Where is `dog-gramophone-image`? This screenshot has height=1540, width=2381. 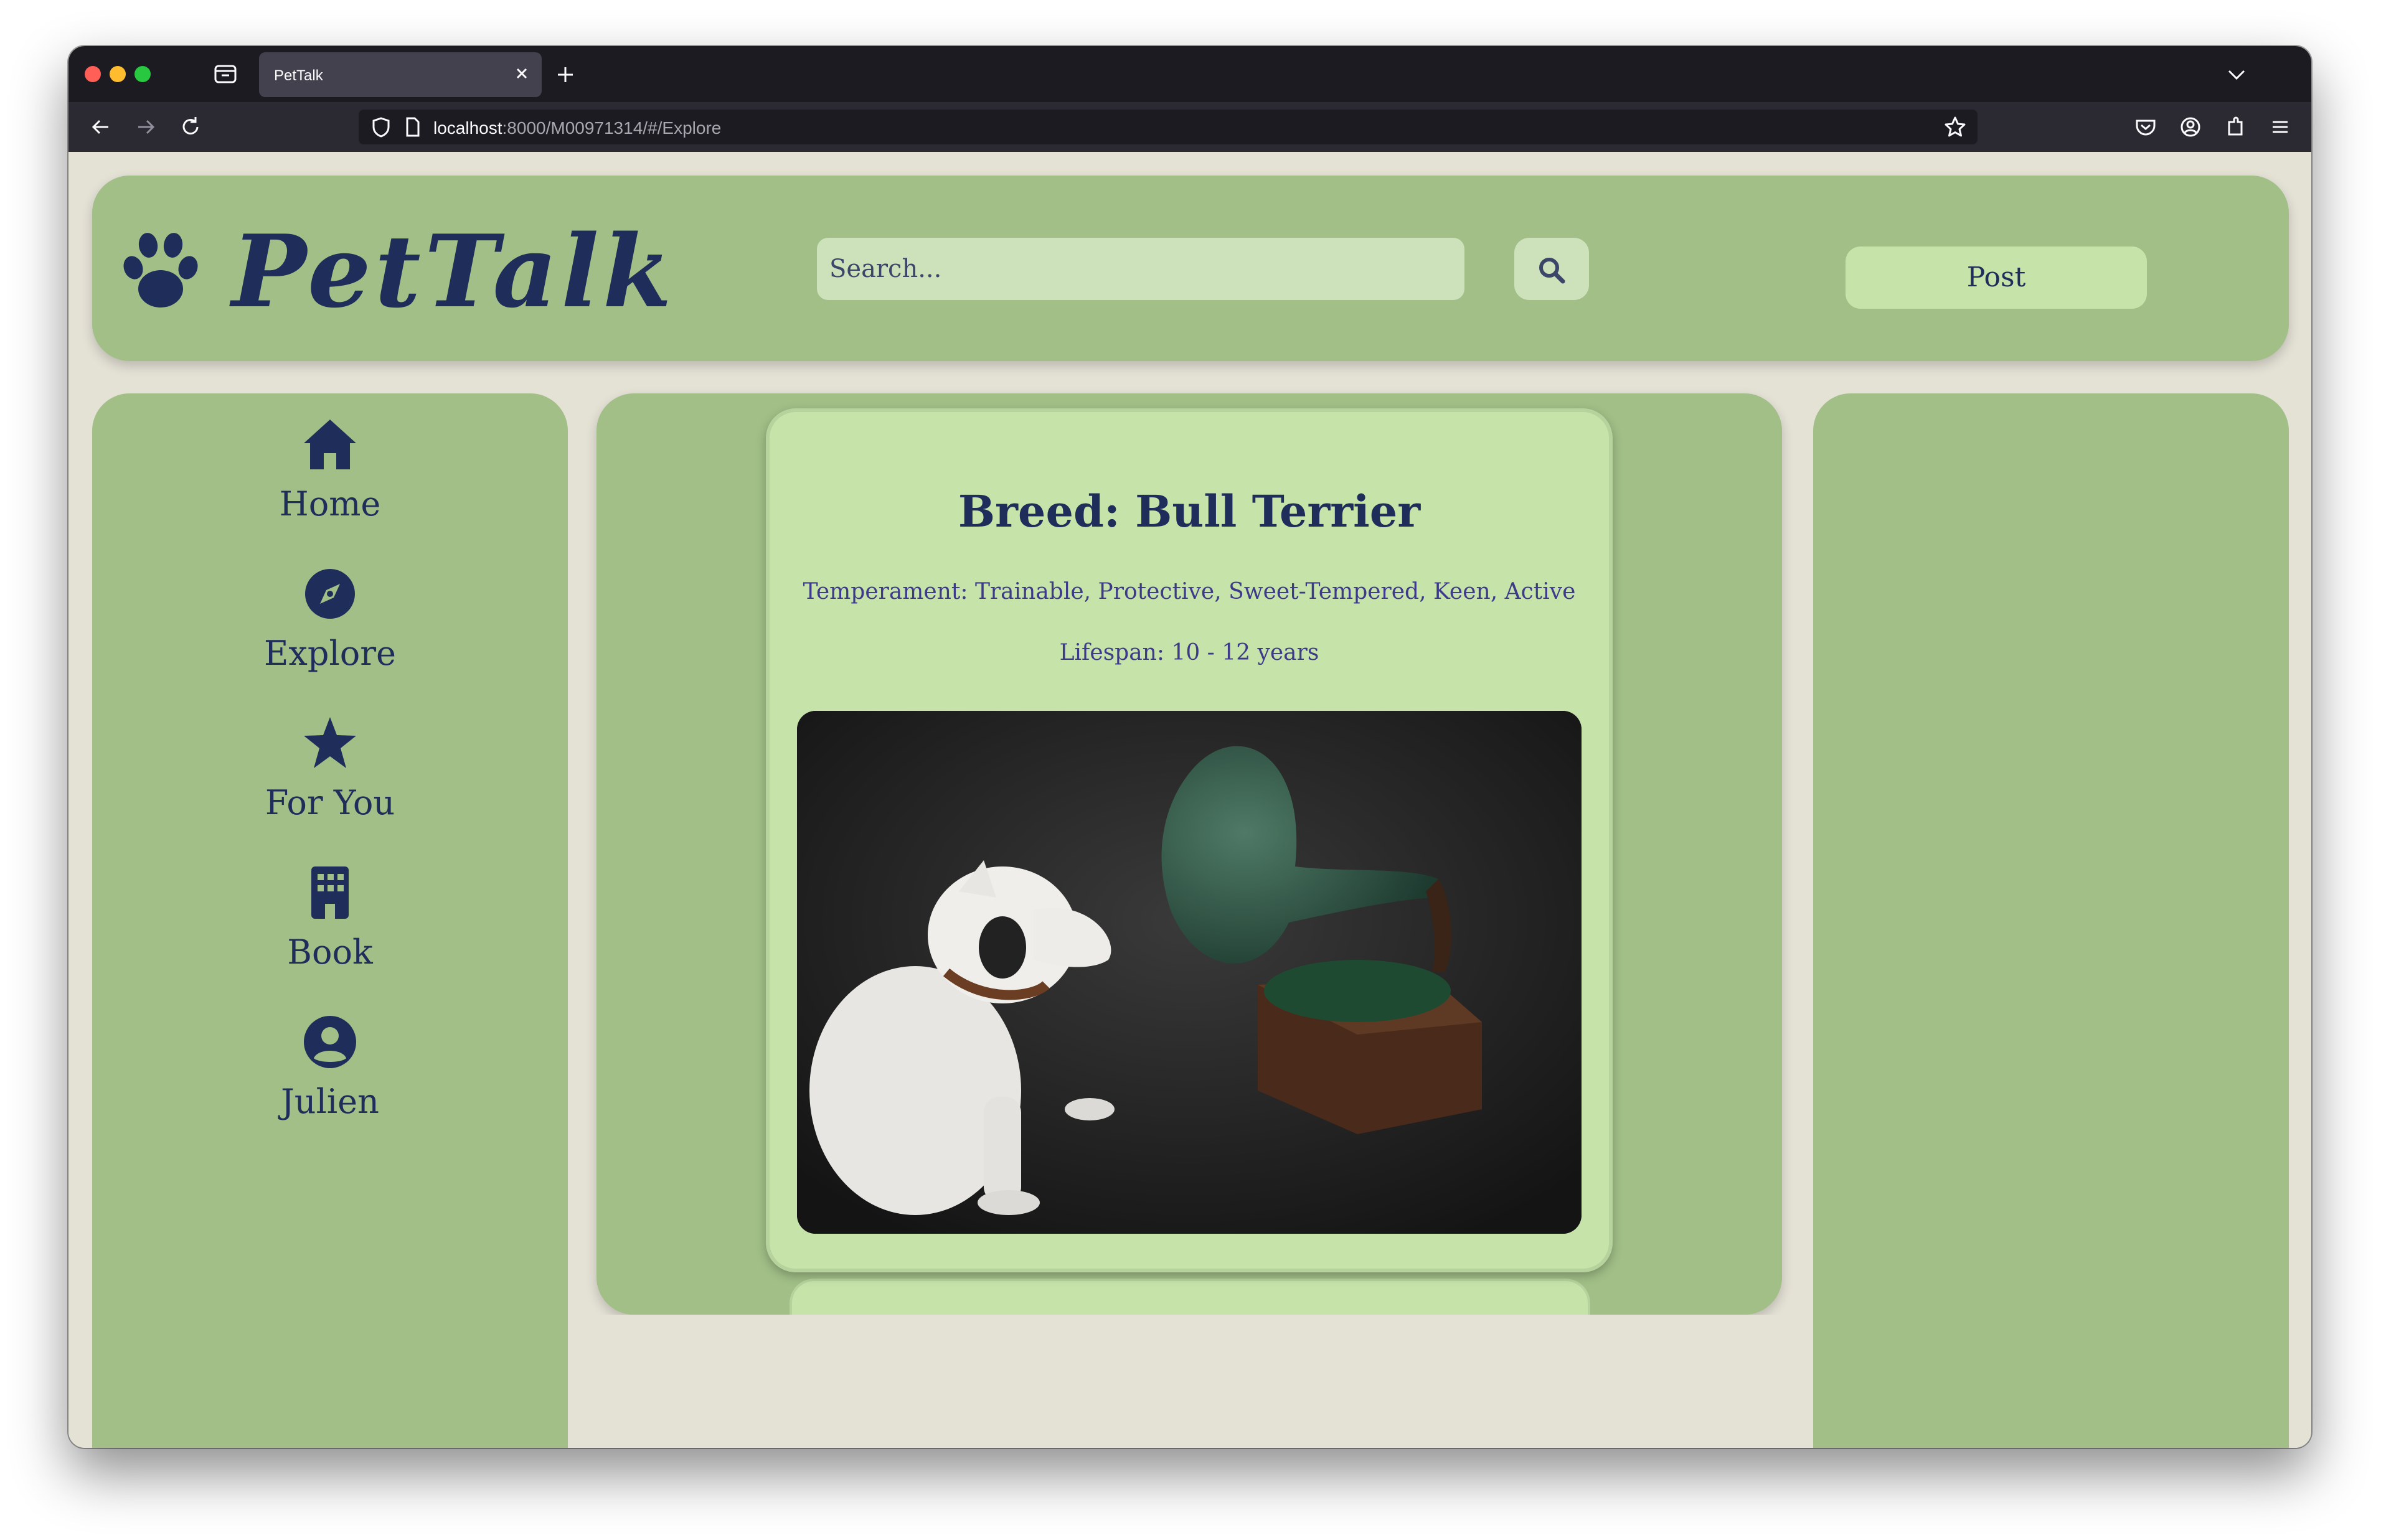 dog-gramophone-image is located at coordinates (1189, 972).